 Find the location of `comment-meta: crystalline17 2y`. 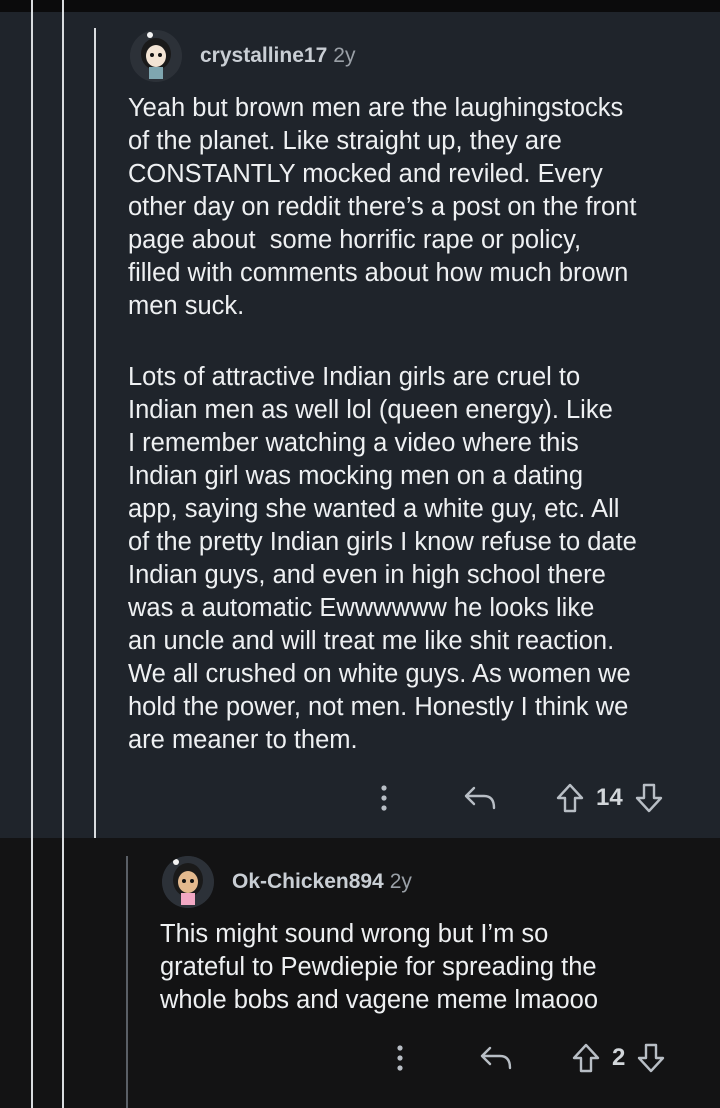

comment-meta: crystalline17 2y is located at coordinates (277, 56).